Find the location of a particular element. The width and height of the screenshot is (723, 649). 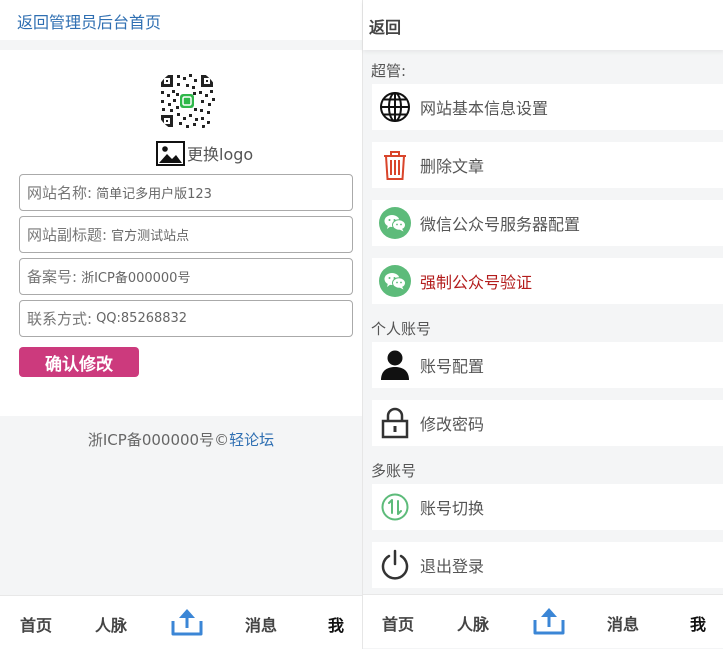

qr-code-logo is located at coordinates (187, 101).